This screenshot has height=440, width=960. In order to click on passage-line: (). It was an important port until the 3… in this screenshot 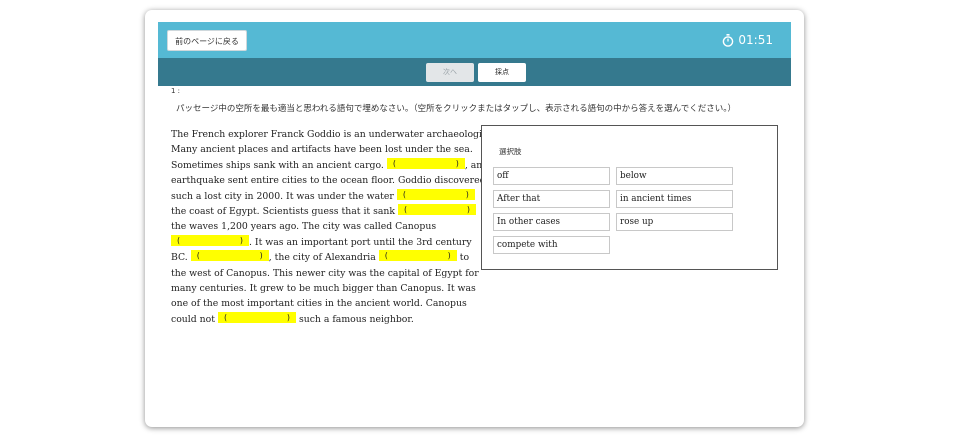, I will do `click(321, 242)`.